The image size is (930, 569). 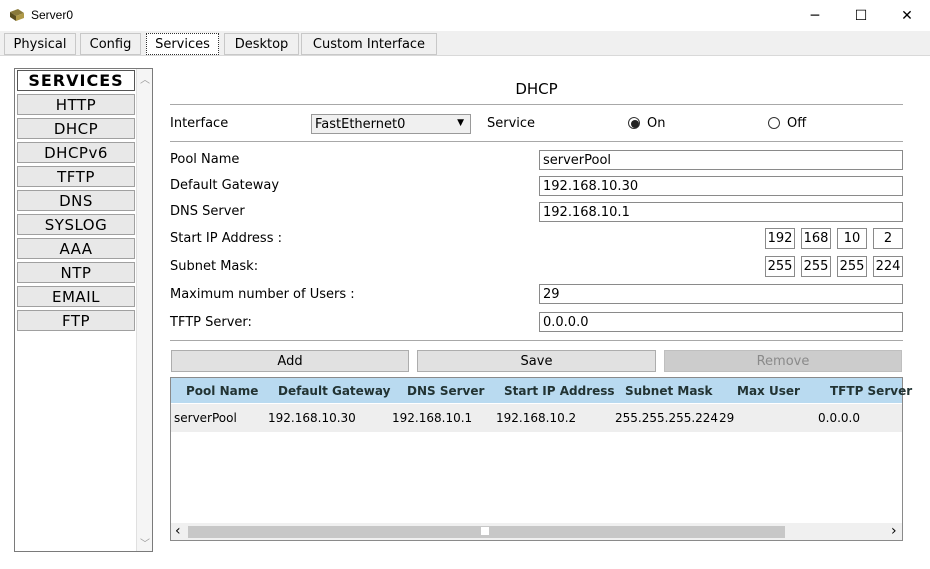 What do you see at coordinates (76, 320) in the screenshot?
I see `sidebar-item-ftp: FTP` at bounding box center [76, 320].